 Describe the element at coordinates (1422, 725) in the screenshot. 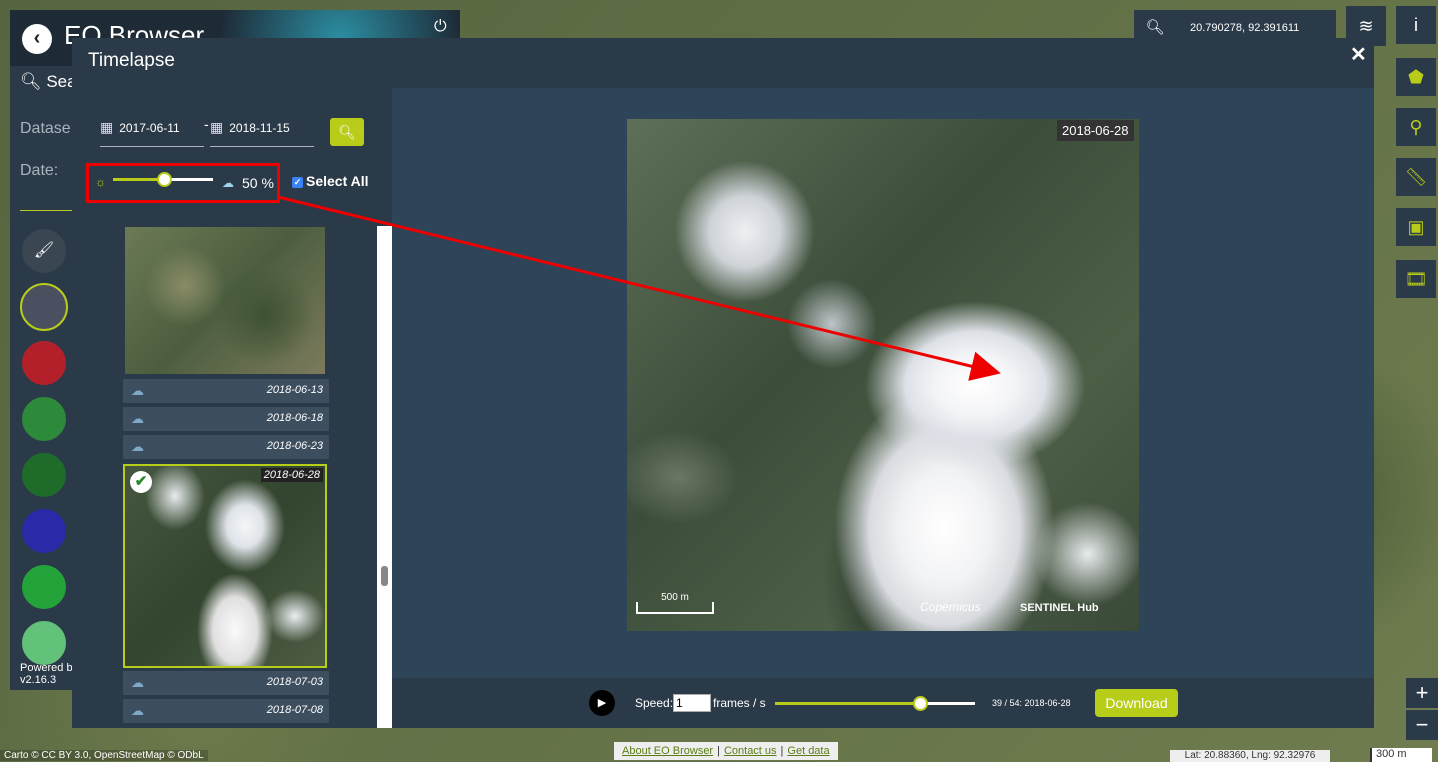

I see `zoom-out-button: −` at that location.